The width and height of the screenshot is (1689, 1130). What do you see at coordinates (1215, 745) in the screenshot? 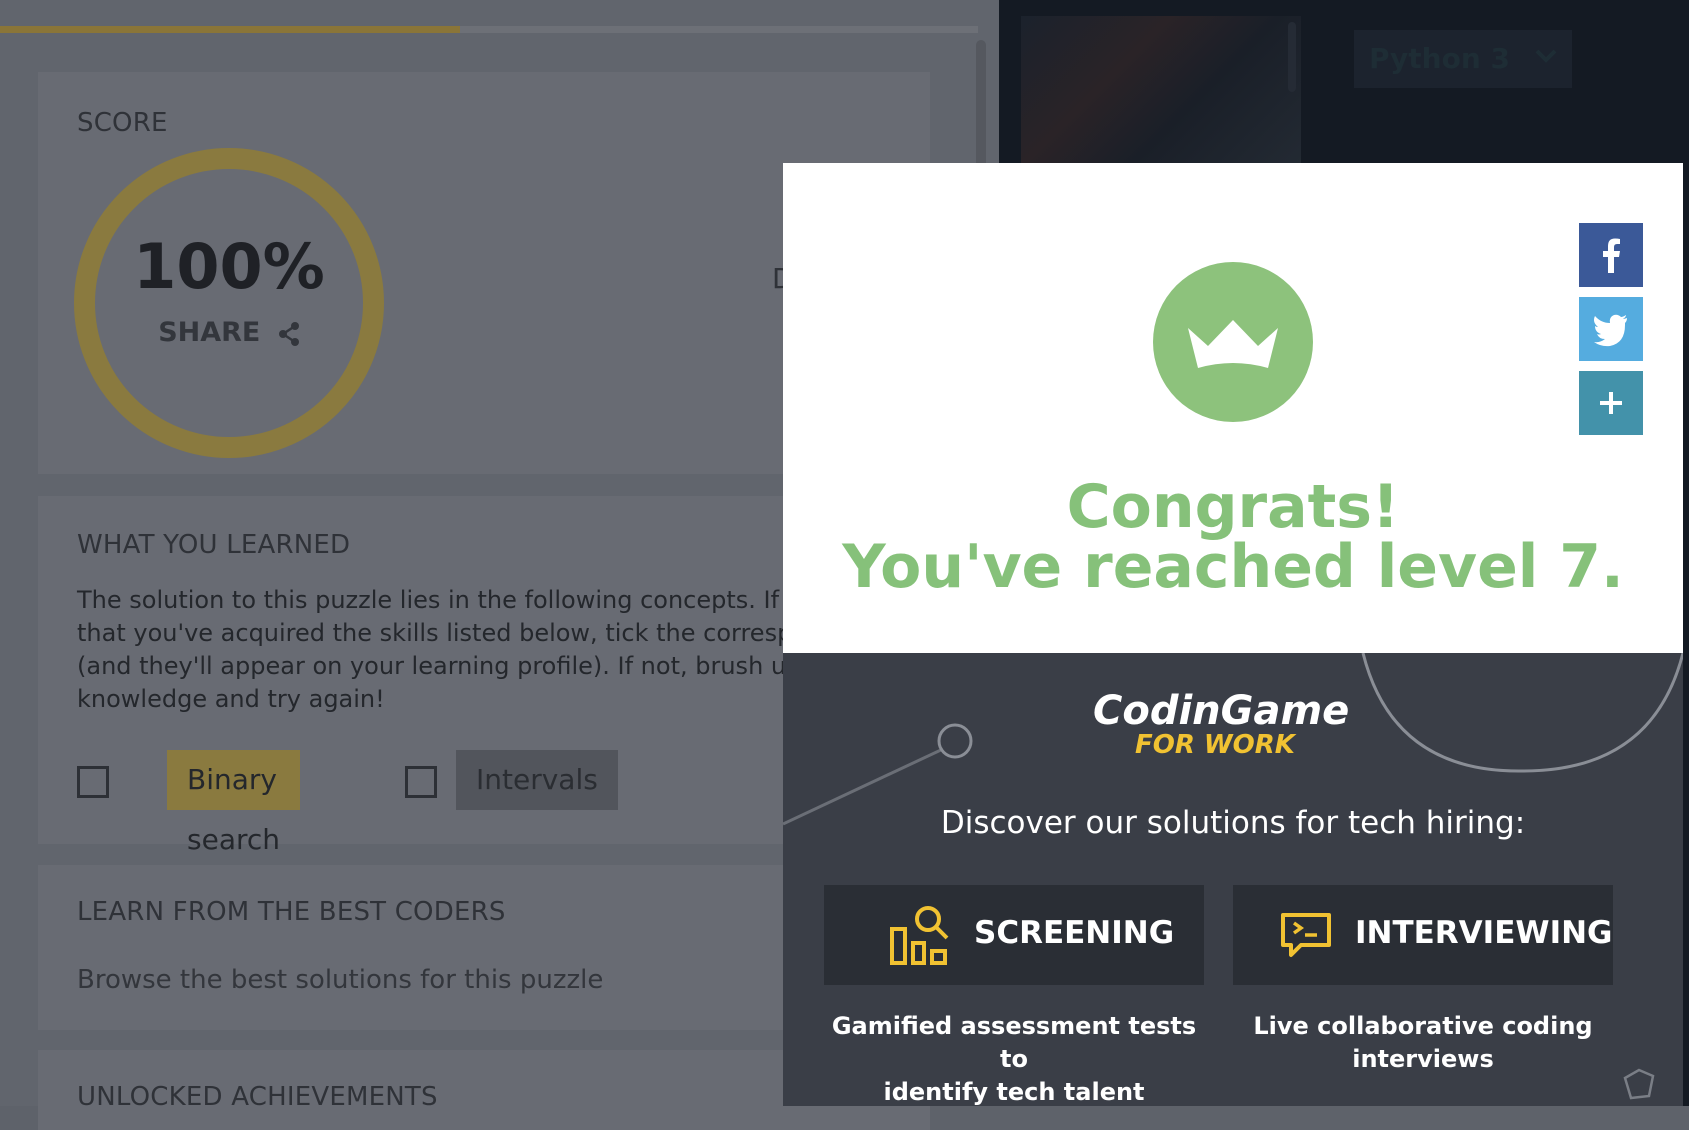
I see `brand-subtitle: FOR WORK` at bounding box center [1215, 745].